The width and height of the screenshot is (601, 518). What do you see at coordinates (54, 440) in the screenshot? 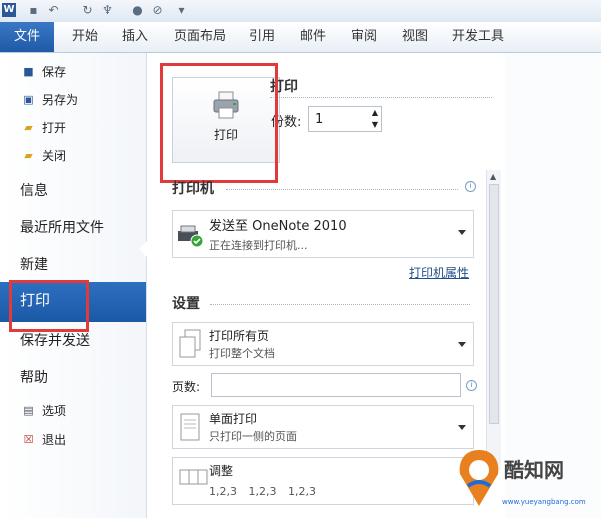
I see `nav-exit-label: 退出` at bounding box center [54, 440].